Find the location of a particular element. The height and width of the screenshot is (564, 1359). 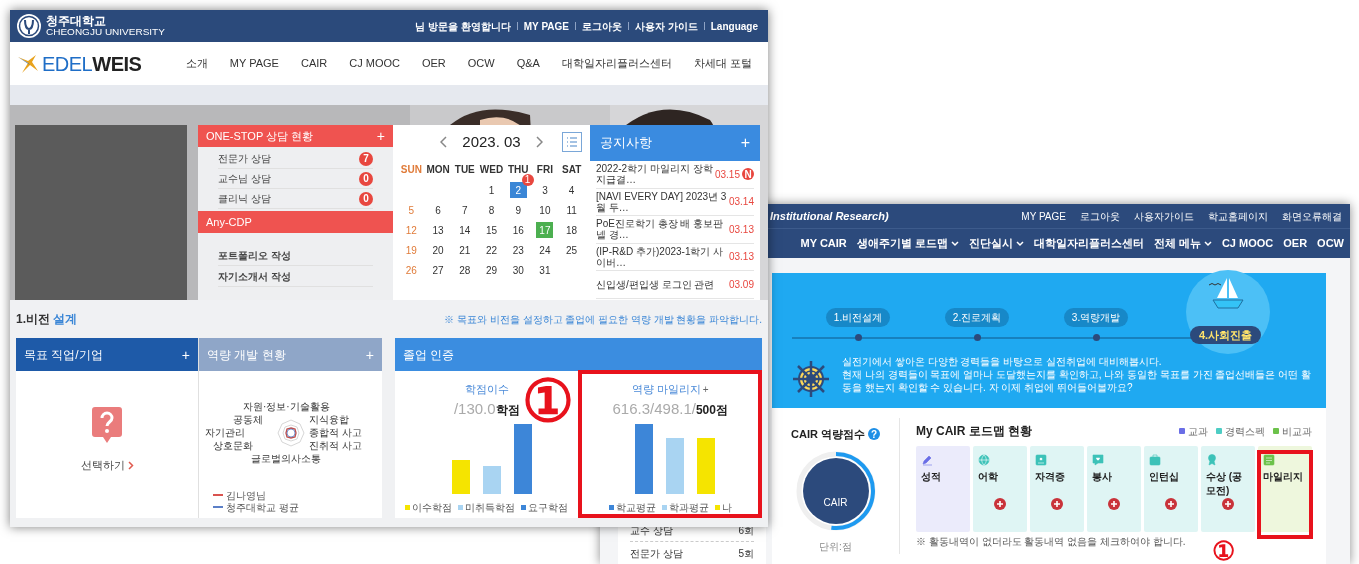

notice-date: 03.15 is located at coordinates (727, 174).